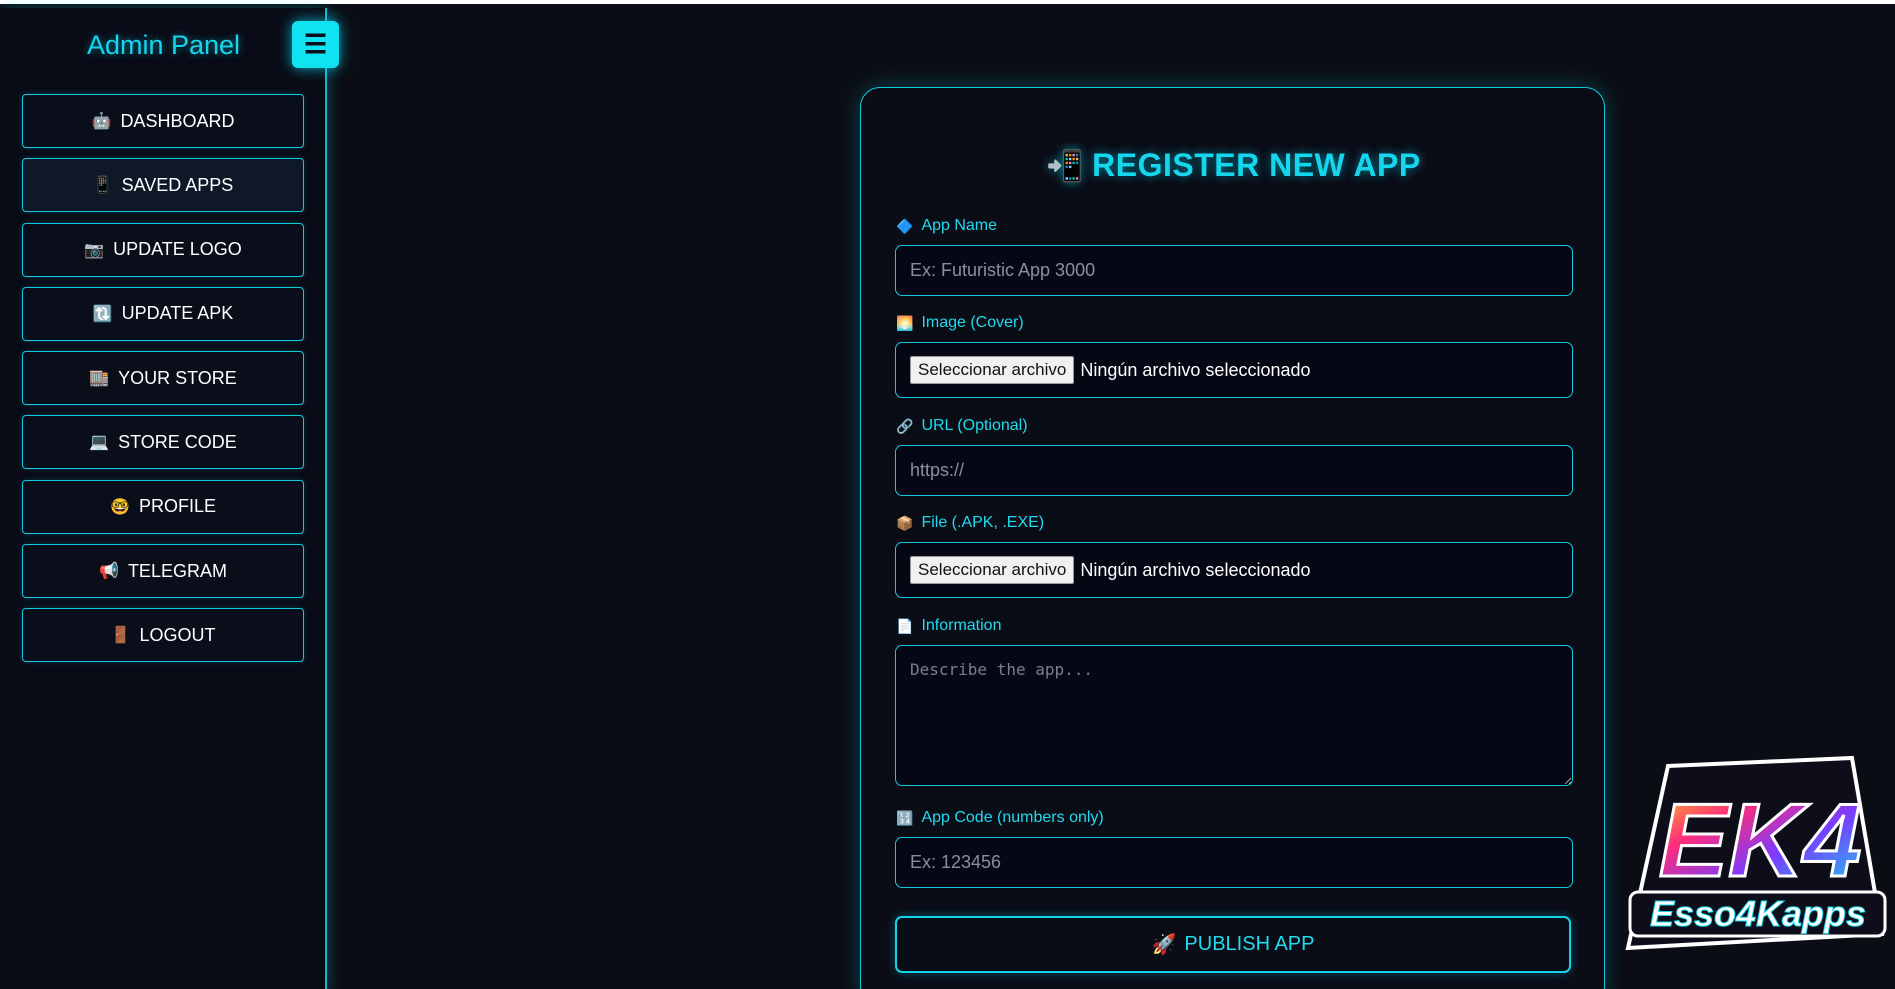 The height and width of the screenshot is (989, 1895). I want to click on url-label: 🔗 URL (Optional), so click(962, 426).